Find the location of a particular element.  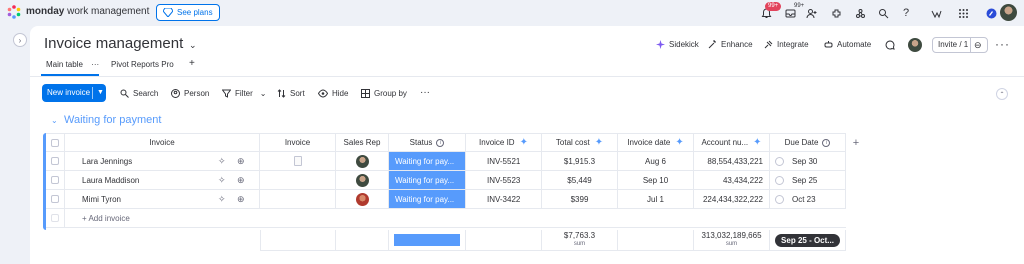

total-cost-cell: $399 is located at coordinates (580, 199).